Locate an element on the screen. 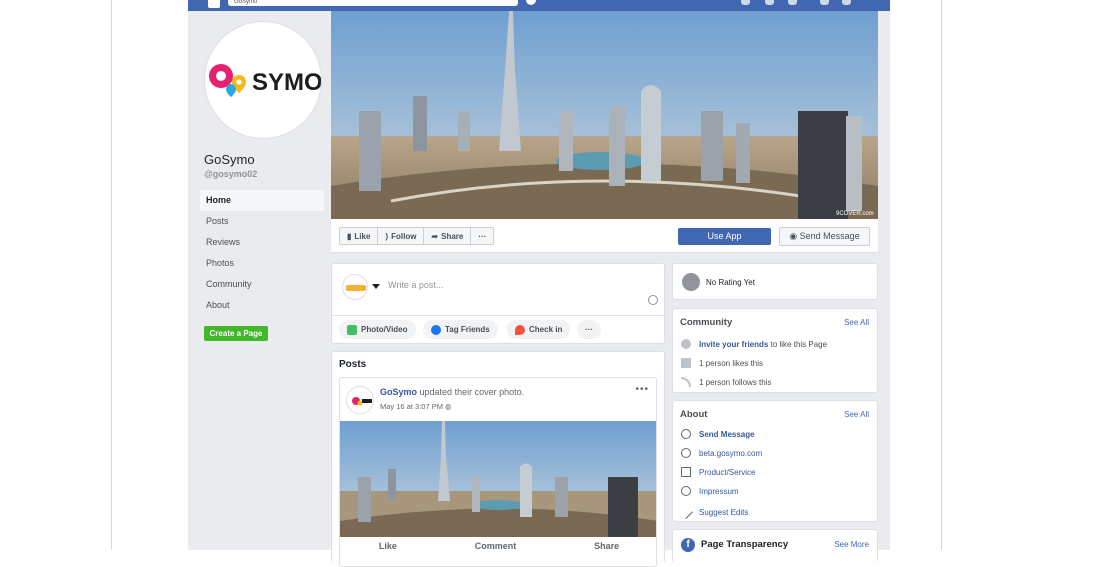 The image size is (1107, 567). post-author-avatar is located at coordinates (360, 400).